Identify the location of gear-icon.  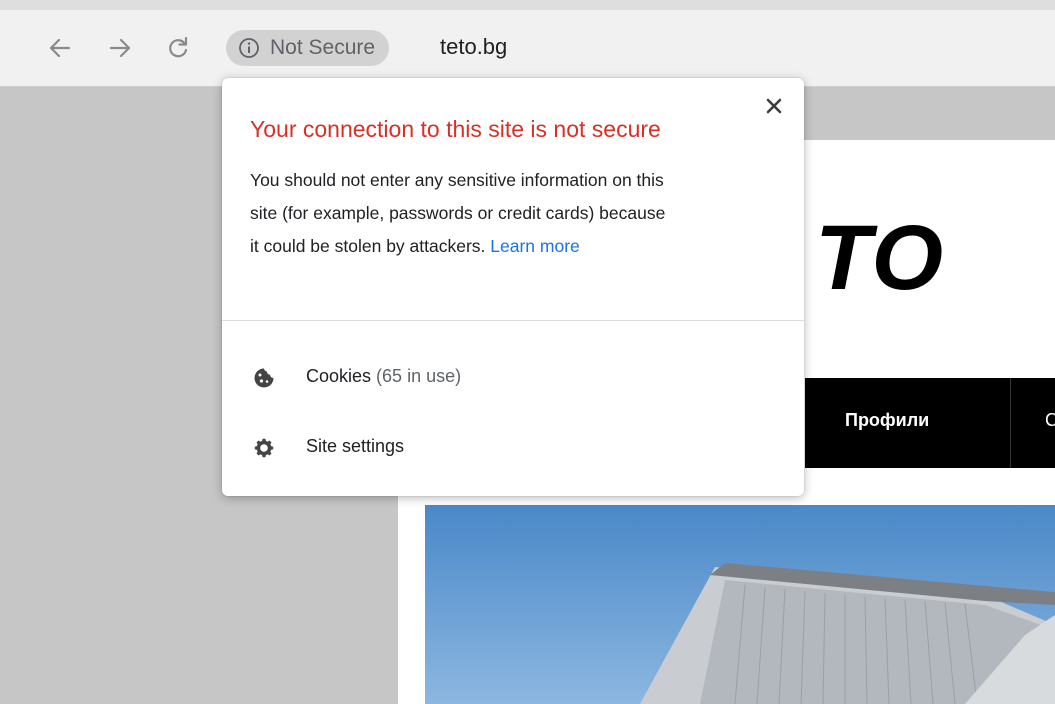
(264, 448).